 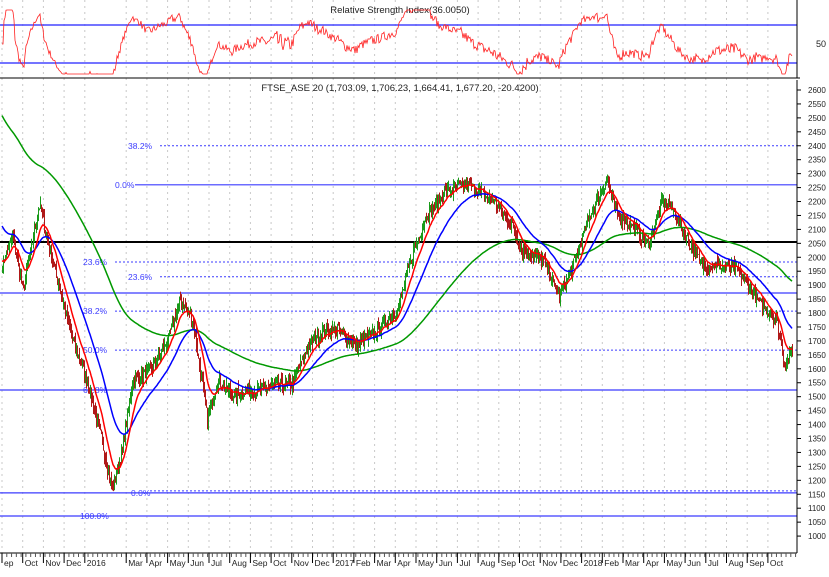 I want to click on y-tick-label: 2050, so click(x=817, y=243).